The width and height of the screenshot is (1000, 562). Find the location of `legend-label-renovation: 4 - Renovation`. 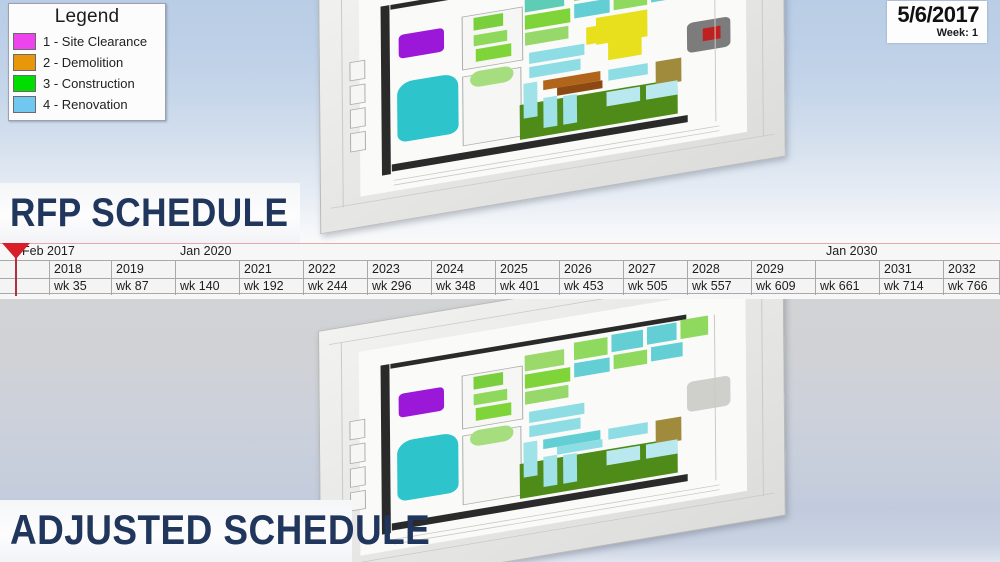

legend-label-renovation: 4 - Renovation is located at coordinates (85, 104).